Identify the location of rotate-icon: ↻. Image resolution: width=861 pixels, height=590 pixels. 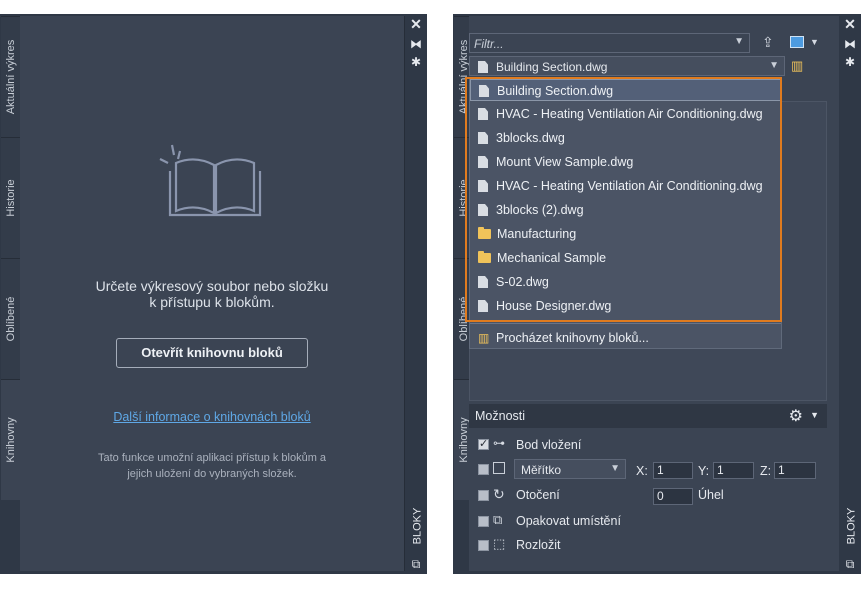
(499, 494).